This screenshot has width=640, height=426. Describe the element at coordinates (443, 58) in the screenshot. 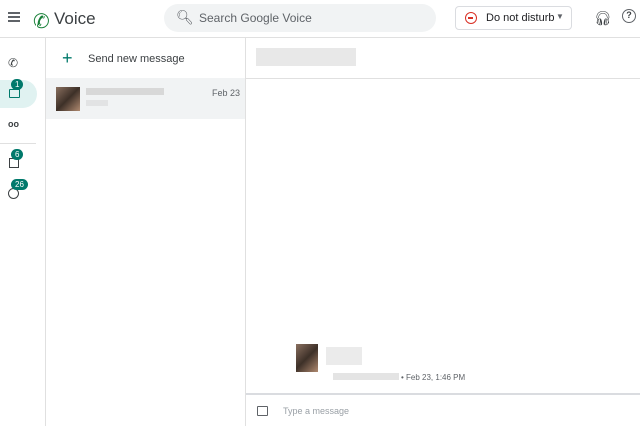

I see `chat-header` at that location.